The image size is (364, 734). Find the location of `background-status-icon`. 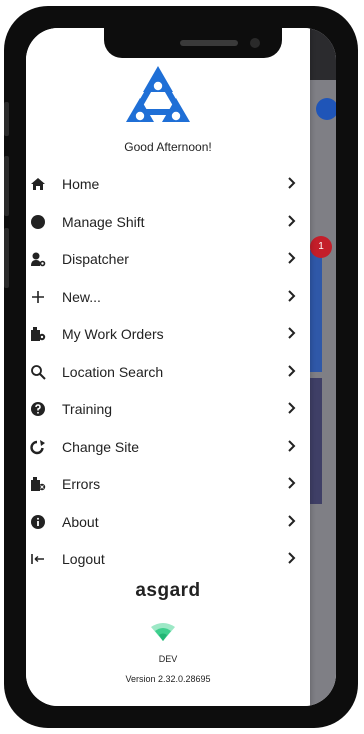

background-status-icon is located at coordinates (326, 109).